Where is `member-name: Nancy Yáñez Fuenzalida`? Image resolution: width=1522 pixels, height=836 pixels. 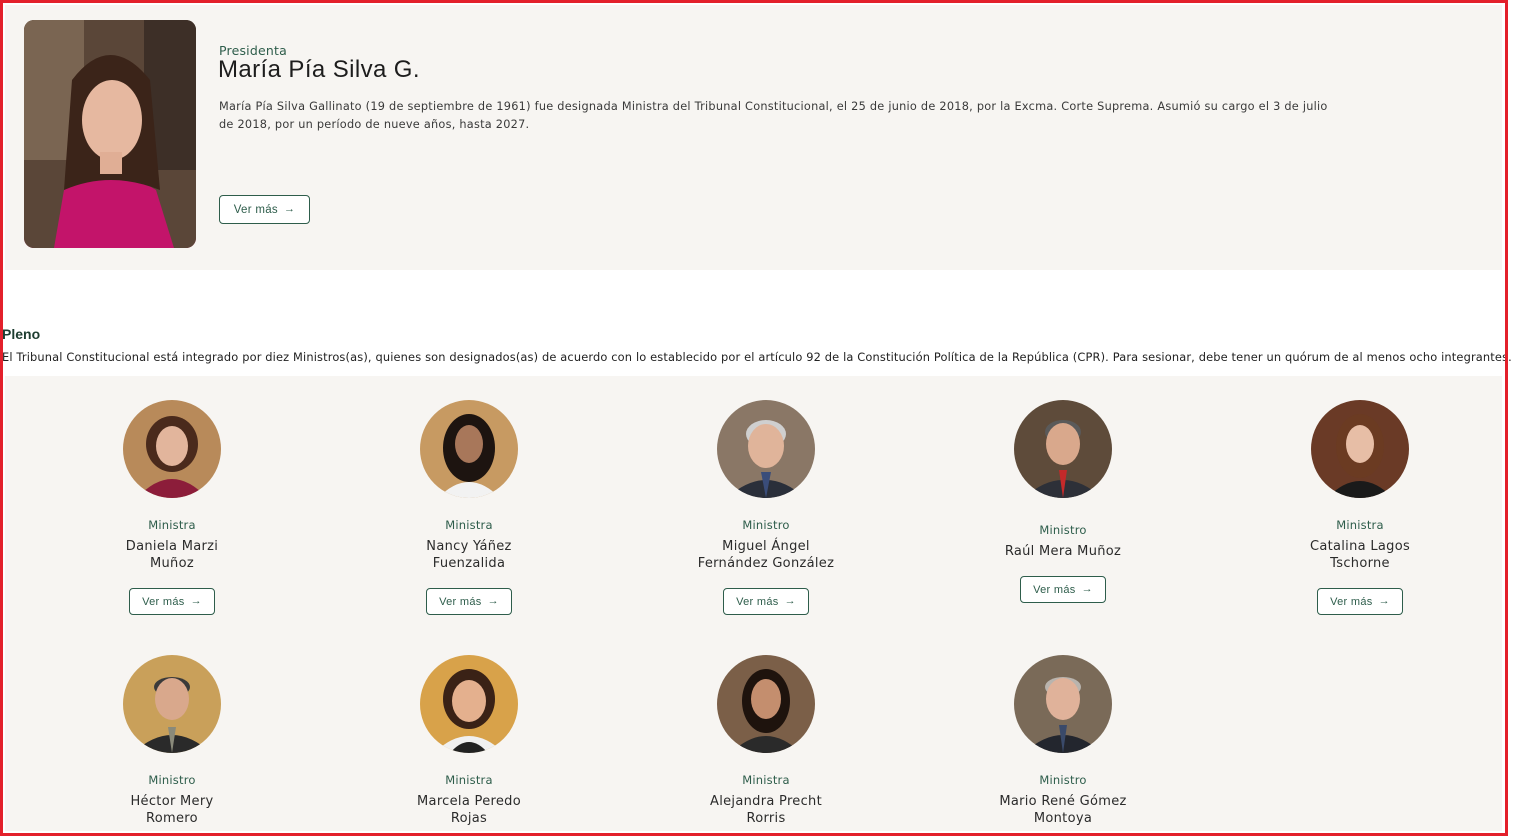
member-name: Nancy Yáñez Fuenzalida is located at coordinates (469, 555).